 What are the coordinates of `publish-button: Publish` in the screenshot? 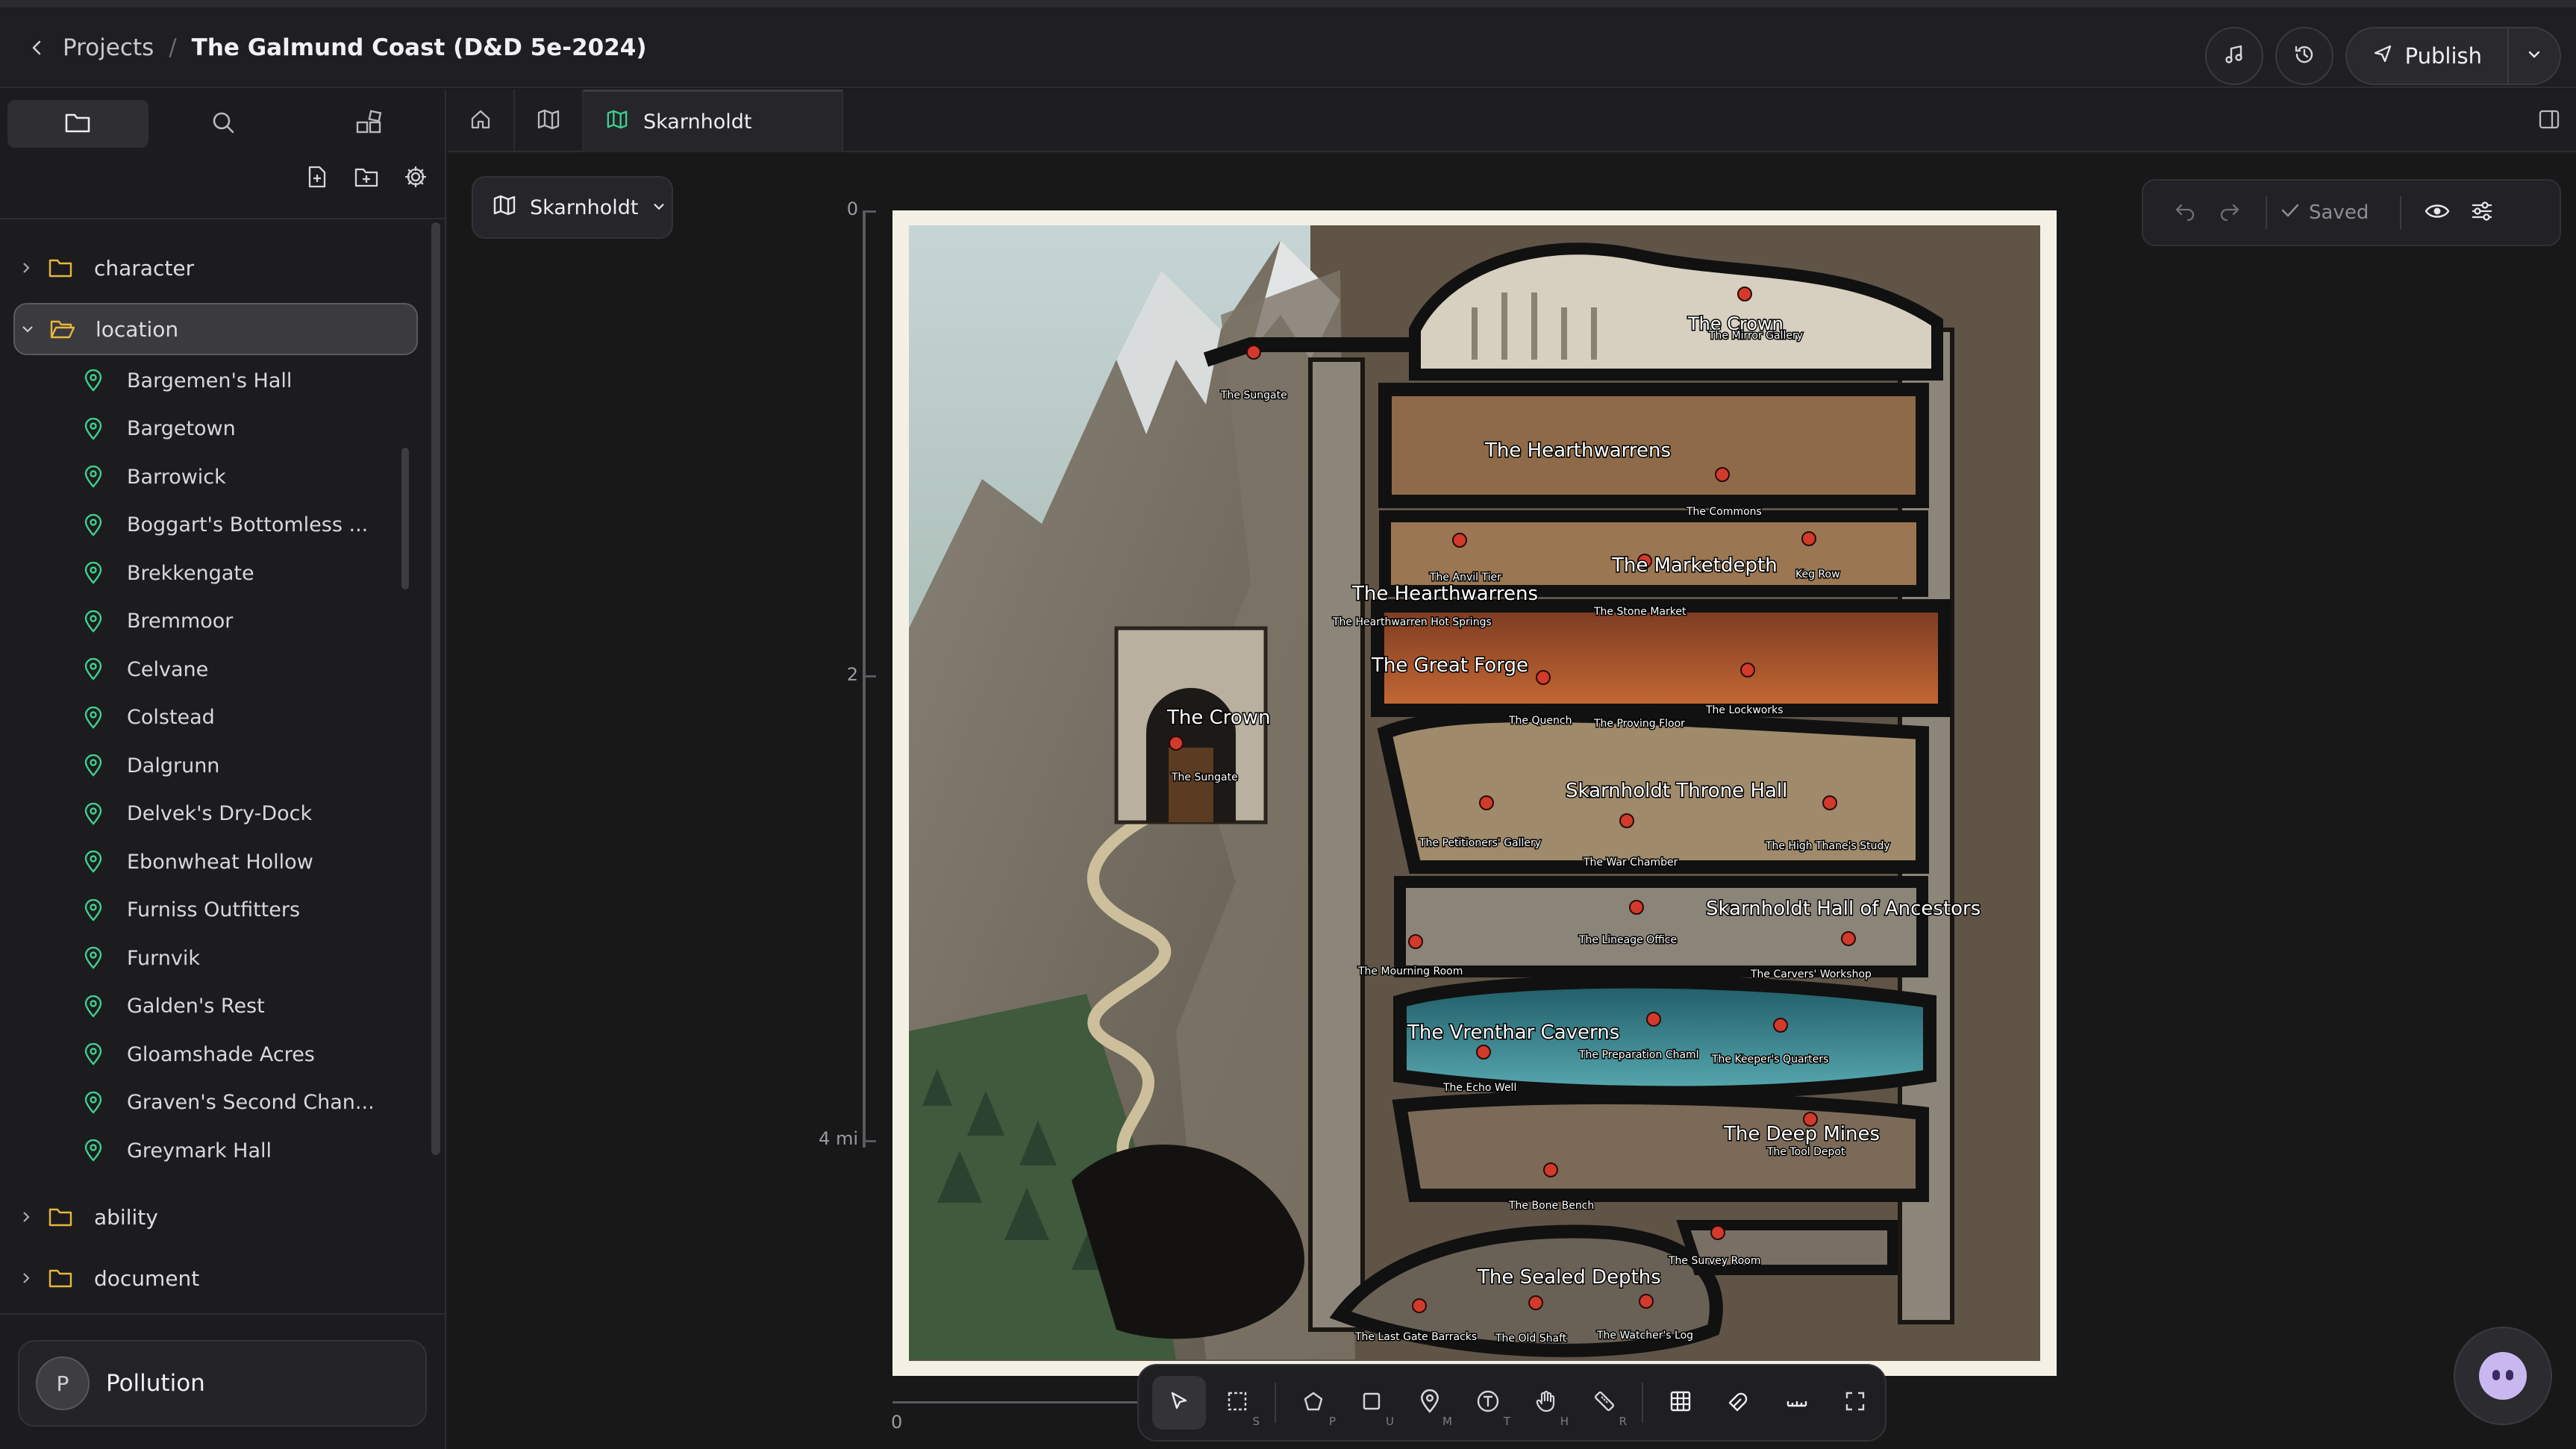 It's located at (2427, 56).